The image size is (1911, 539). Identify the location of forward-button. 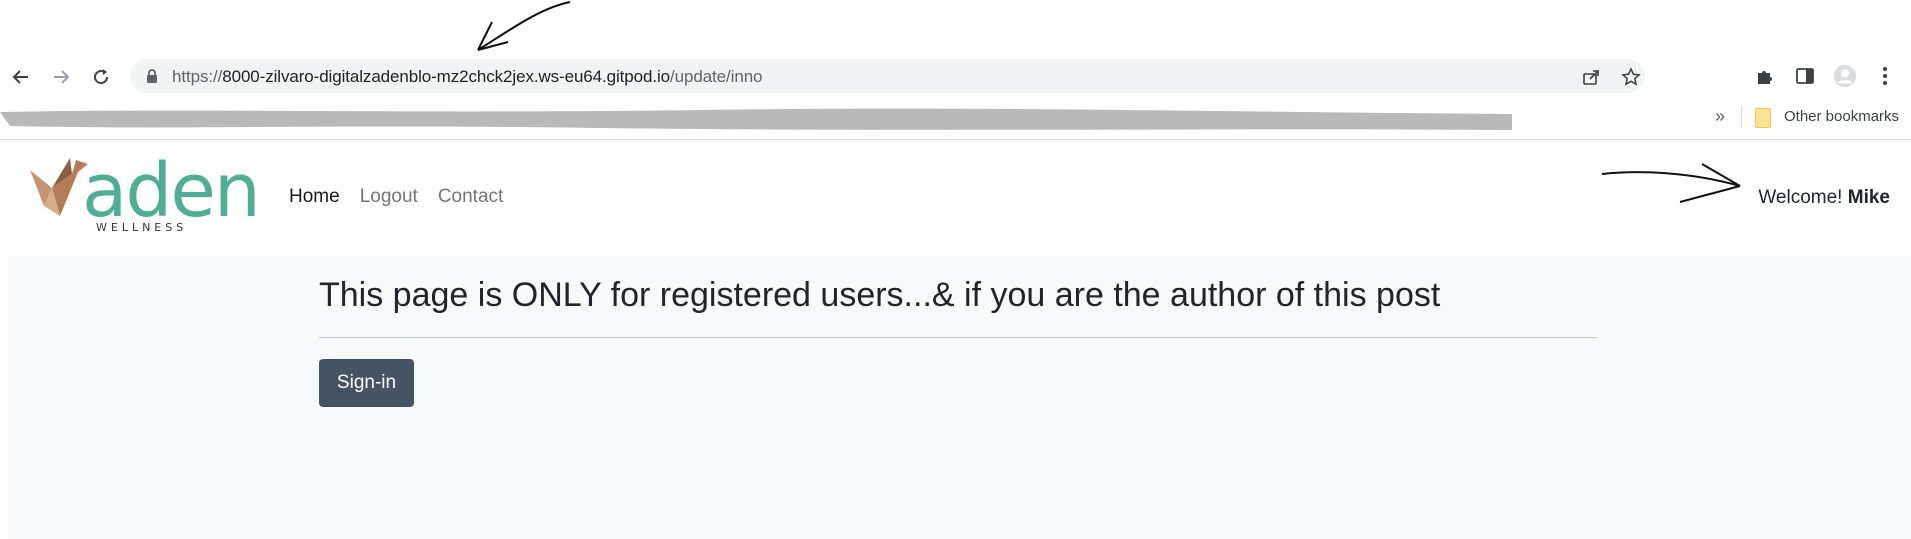
(61, 77).